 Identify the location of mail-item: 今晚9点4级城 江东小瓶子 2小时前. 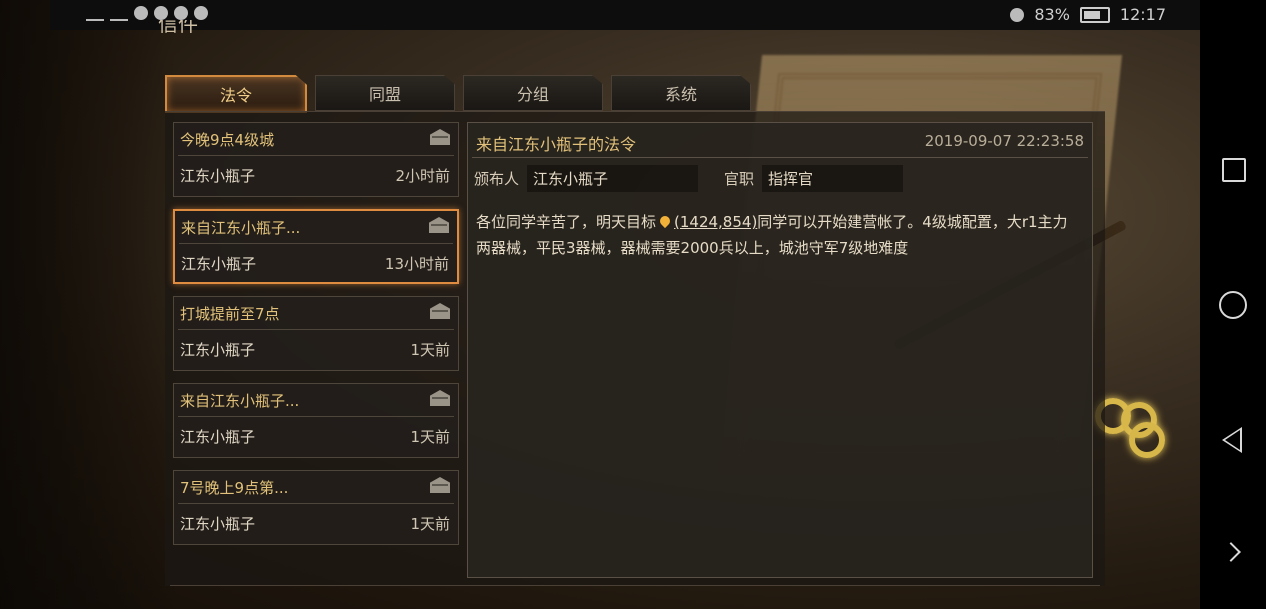
(316, 159).